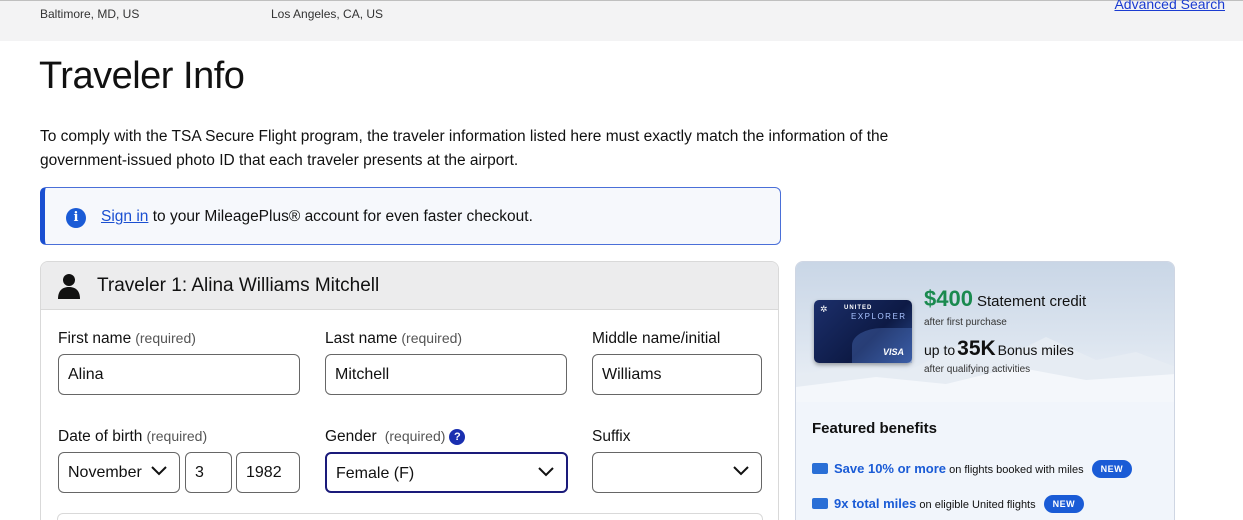 The image size is (1243, 520). What do you see at coordinates (90, 14) in the screenshot?
I see `origin-city: Baltimore, MD, US` at bounding box center [90, 14].